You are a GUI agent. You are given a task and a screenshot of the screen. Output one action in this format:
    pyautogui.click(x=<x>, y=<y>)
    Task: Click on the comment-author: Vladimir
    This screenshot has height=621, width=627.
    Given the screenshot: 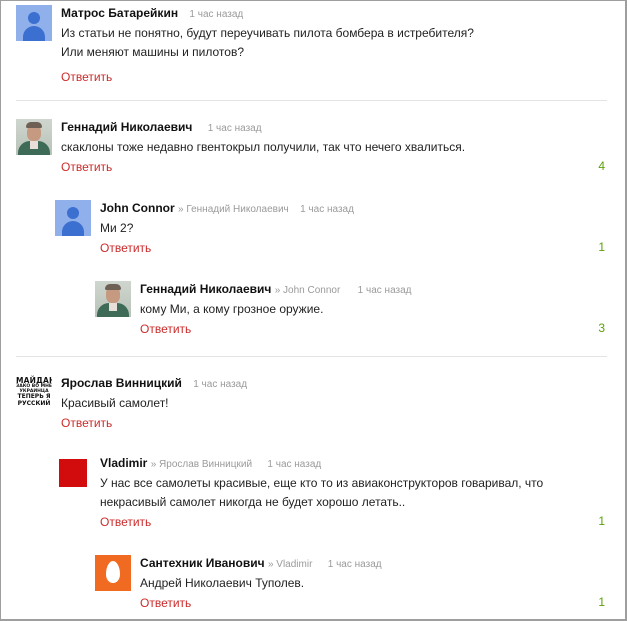 What is the action you would take?
    pyautogui.click(x=123, y=463)
    